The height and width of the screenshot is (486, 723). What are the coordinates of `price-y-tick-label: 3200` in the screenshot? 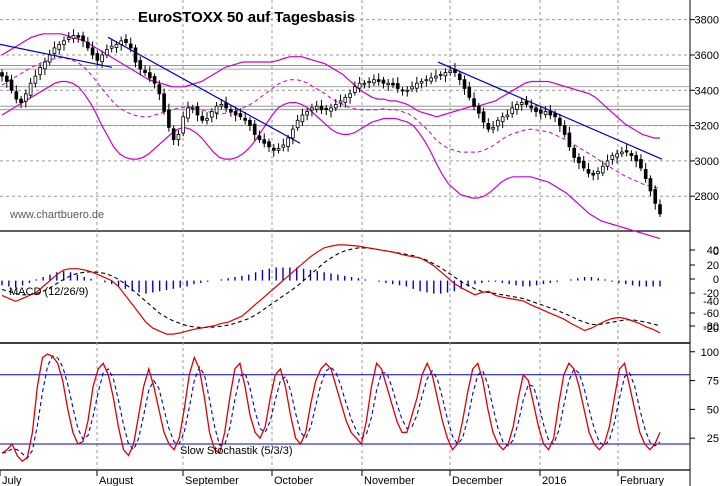 It's located at (707, 127).